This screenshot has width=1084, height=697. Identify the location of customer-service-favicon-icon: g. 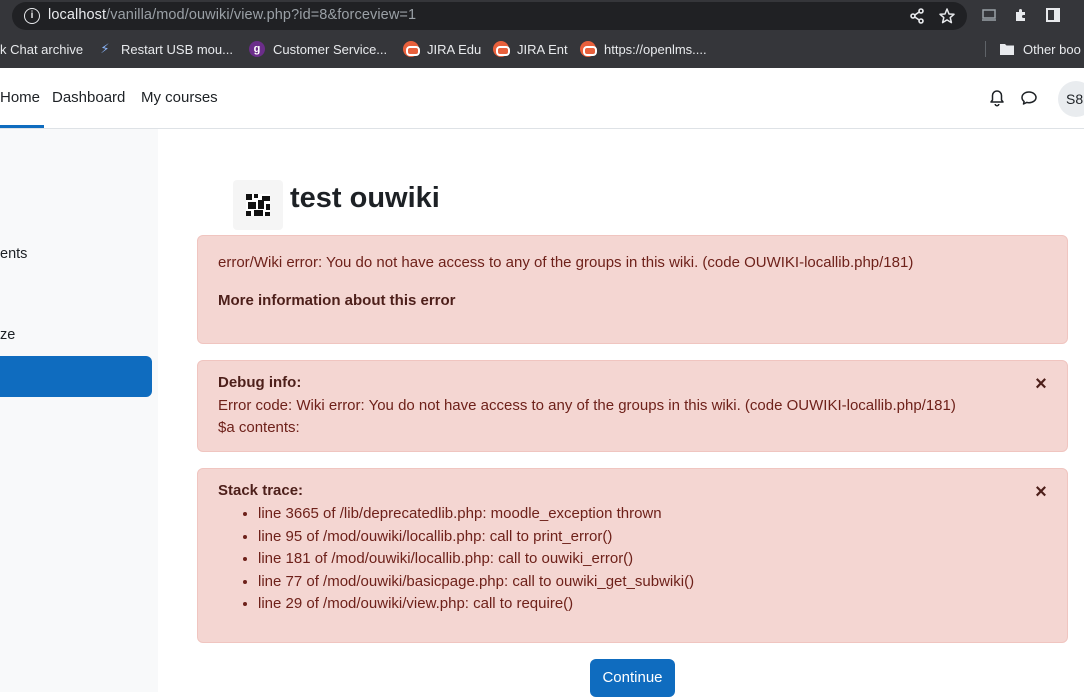
(257, 49).